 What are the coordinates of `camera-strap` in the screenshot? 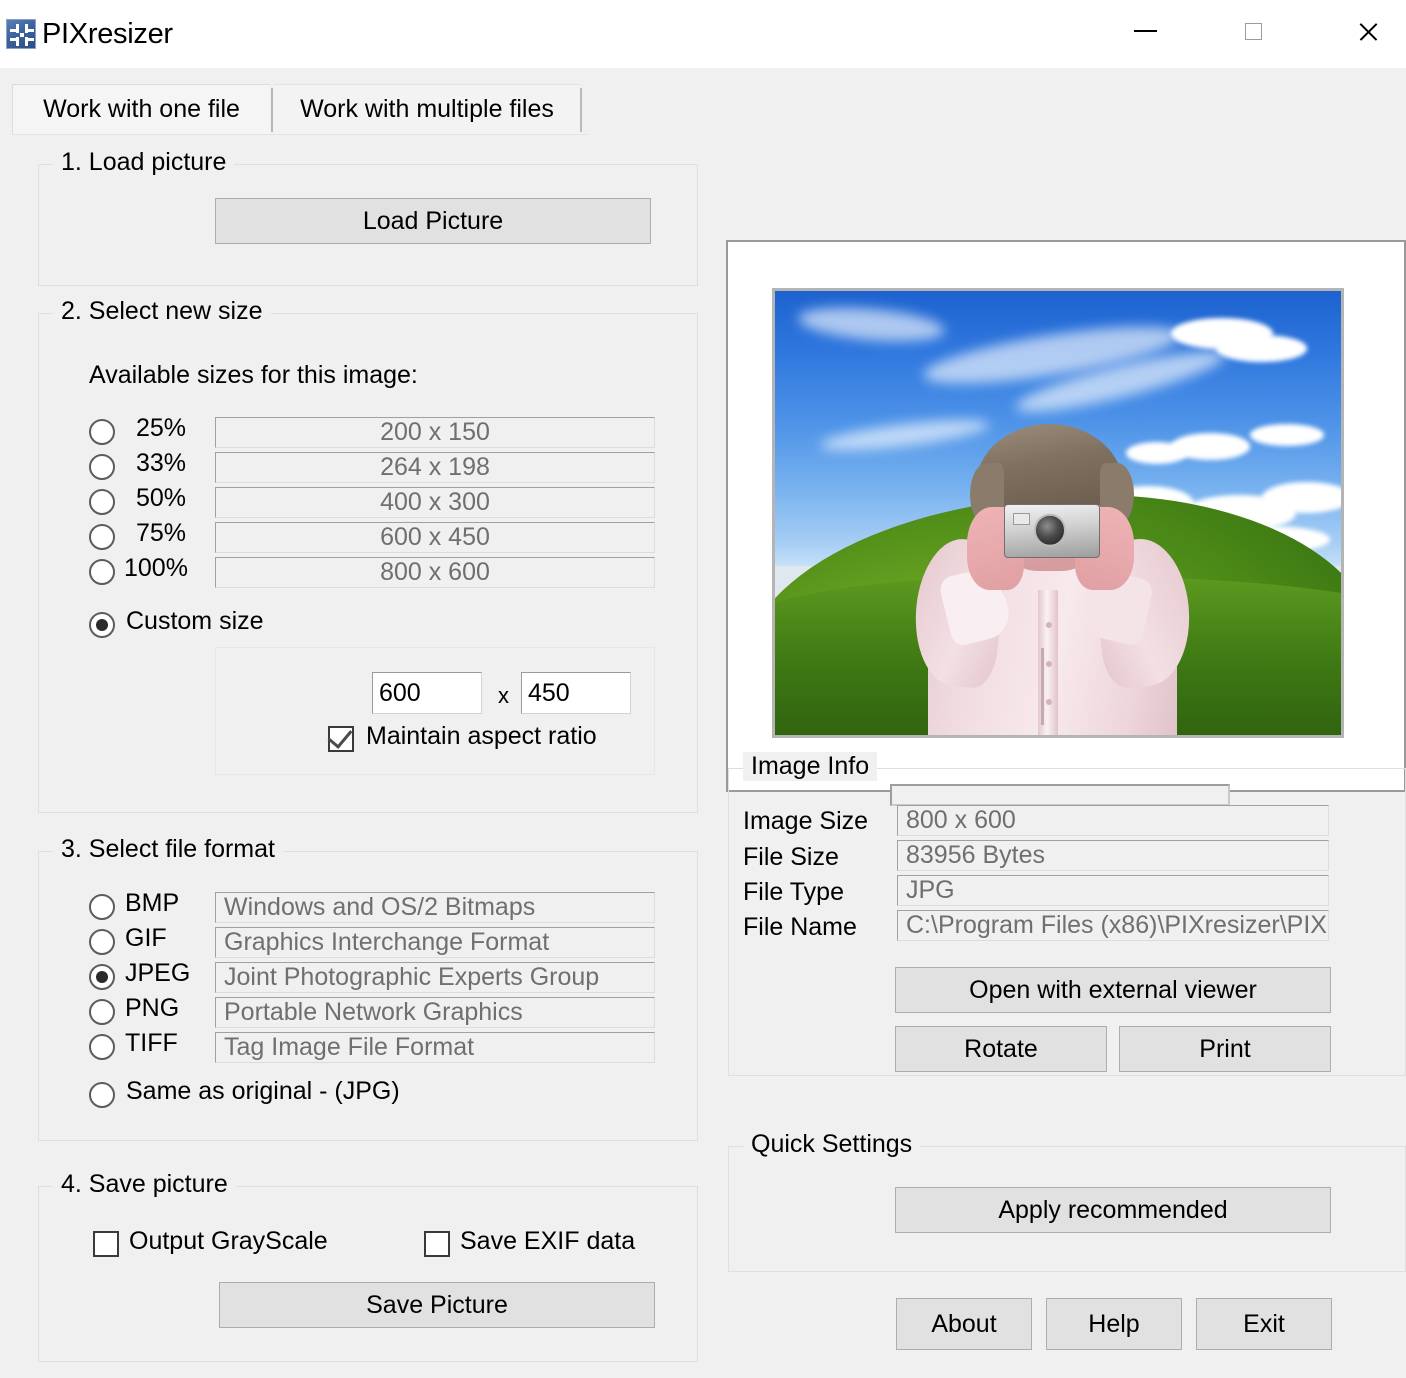 It's located at (1042, 686).